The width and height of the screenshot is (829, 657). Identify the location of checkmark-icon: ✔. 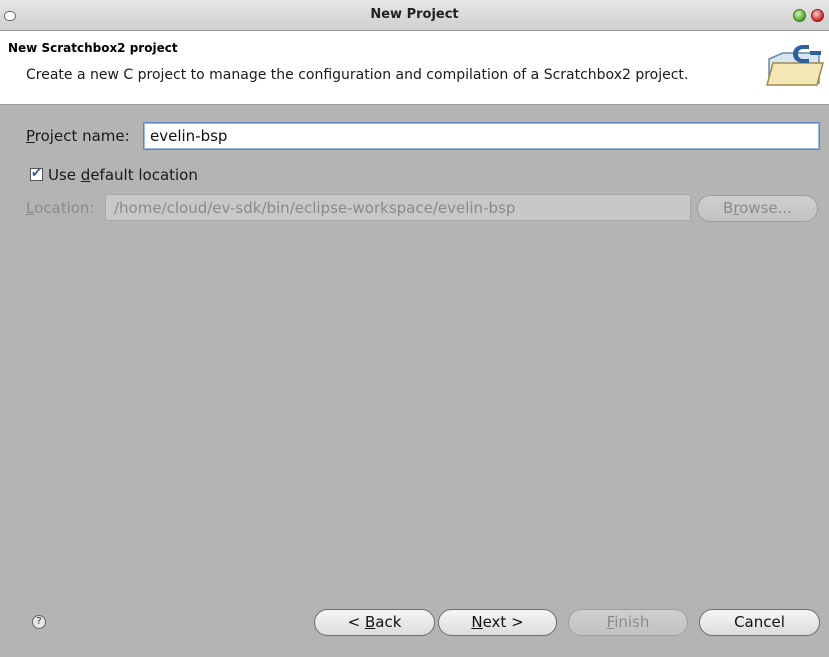
(36, 173).